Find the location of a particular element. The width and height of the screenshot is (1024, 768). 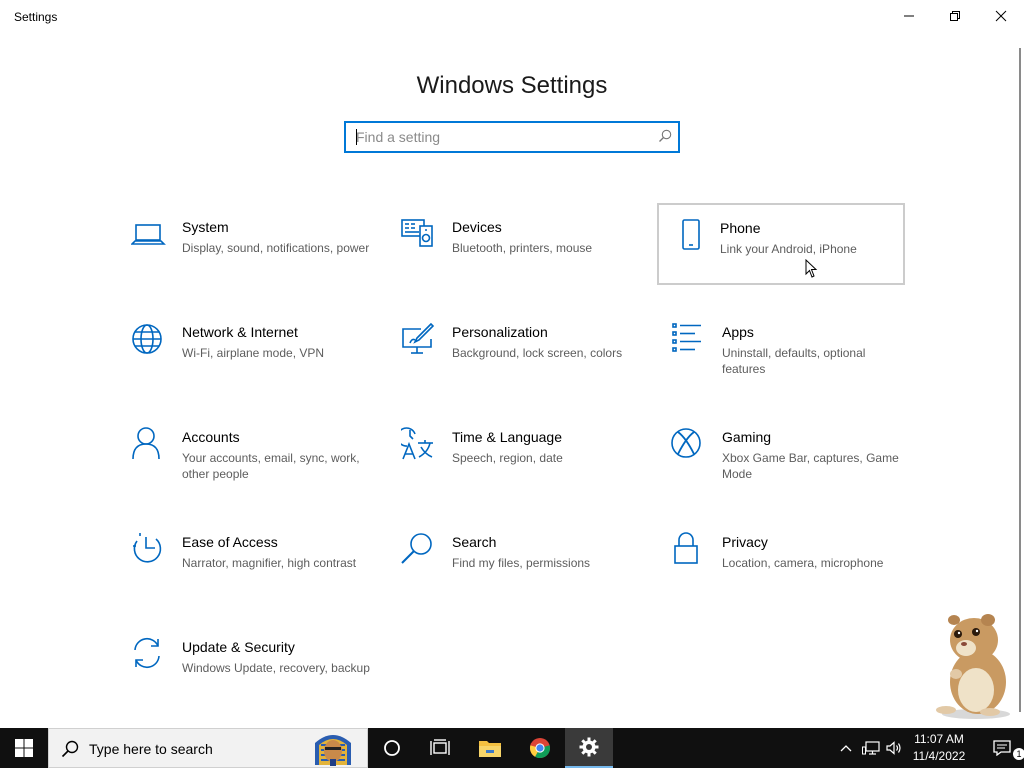

taskbar-search-box: Type here to search is located at coordinates (208, 748).